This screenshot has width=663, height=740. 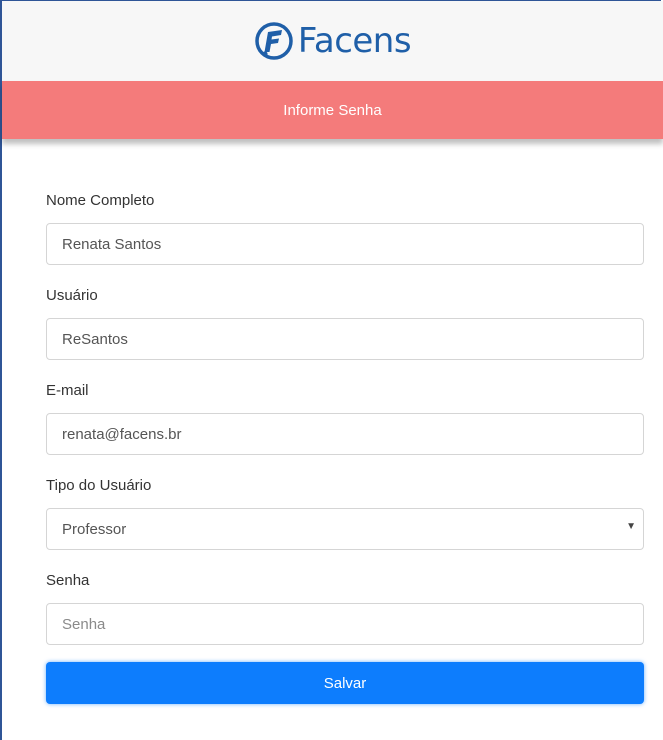 I want to click on password-placeholder: Senha, so click(x=84, y=624).